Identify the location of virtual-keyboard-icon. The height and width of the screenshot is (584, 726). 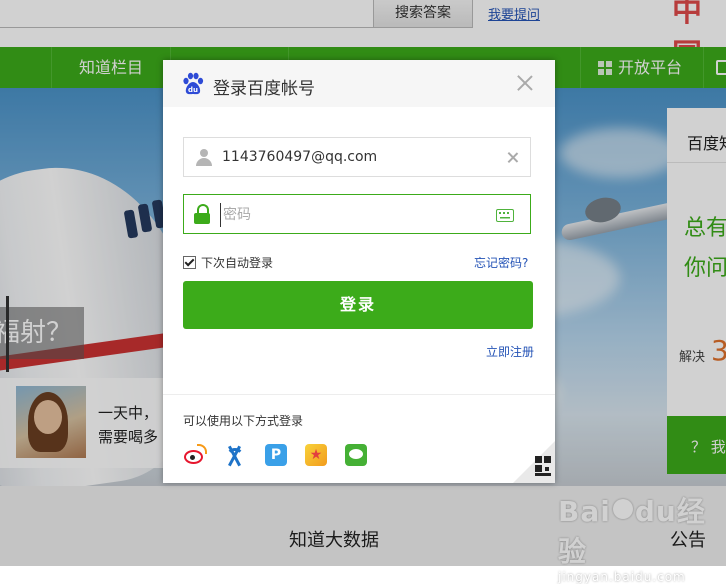
(505, 215).